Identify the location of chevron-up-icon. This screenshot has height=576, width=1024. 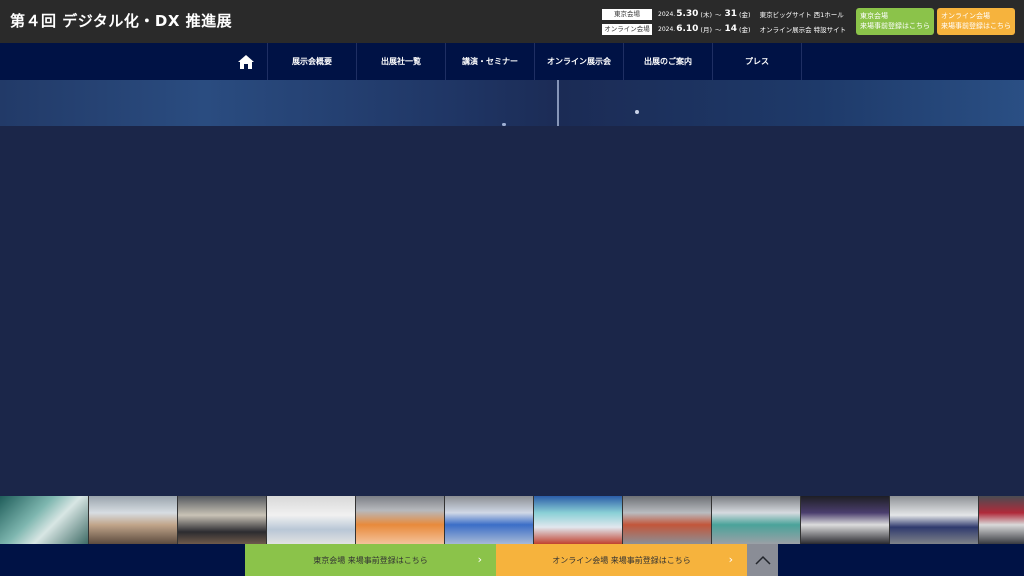
(762, 560).